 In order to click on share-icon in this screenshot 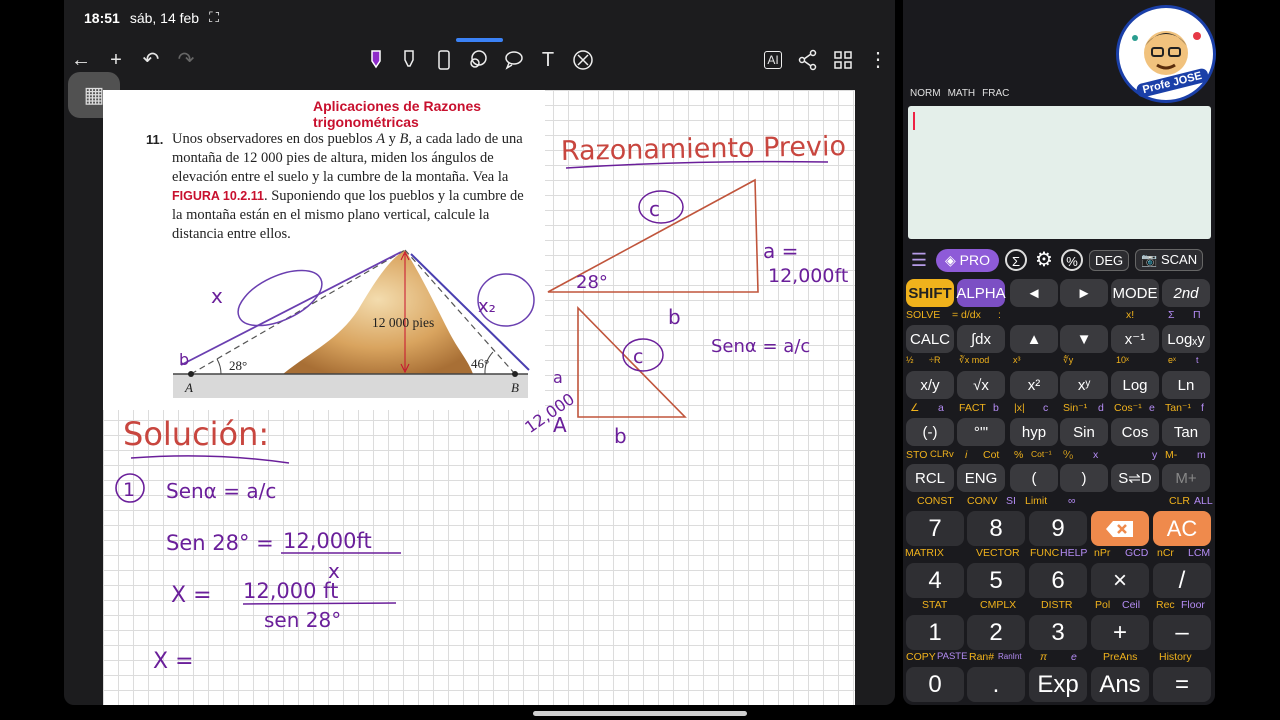, I will do `click(808, 60)`.